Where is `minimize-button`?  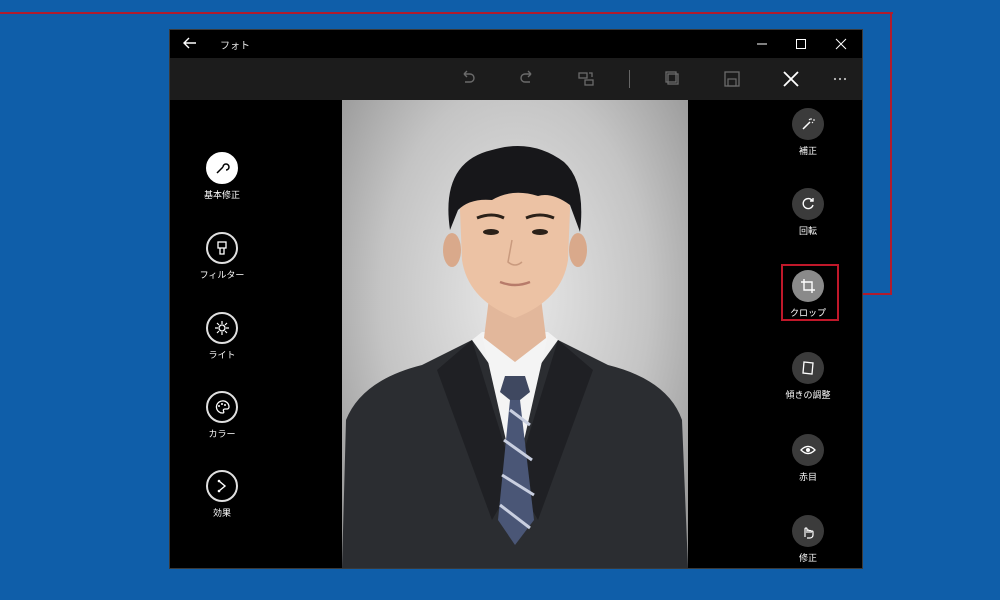 minimize-button is located at coordinates (762, 44).